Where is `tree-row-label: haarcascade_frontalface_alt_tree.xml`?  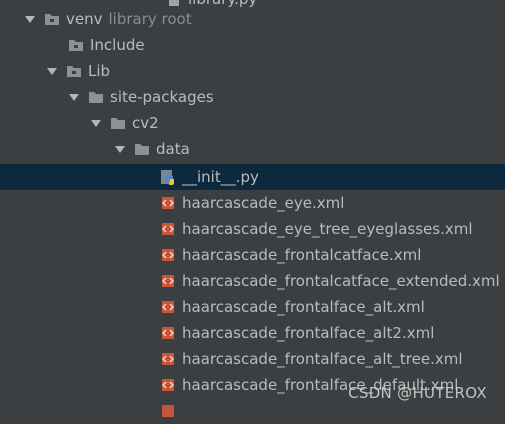 tree-row-label: haarcascade_frontalface_alt_tree.xml is located at coordinates (322, 359).